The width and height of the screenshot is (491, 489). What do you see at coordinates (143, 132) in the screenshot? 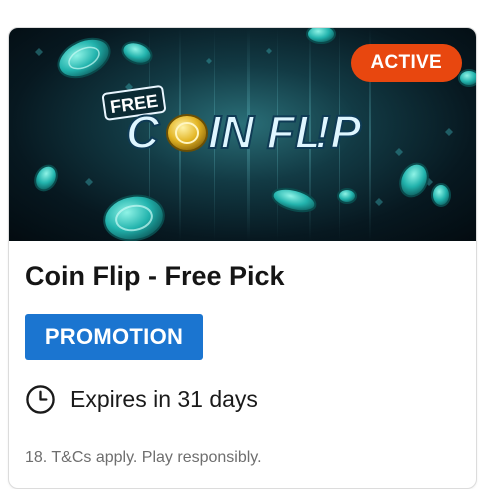
I see `logo-letter-c: C` at bounding box center [143, 132].